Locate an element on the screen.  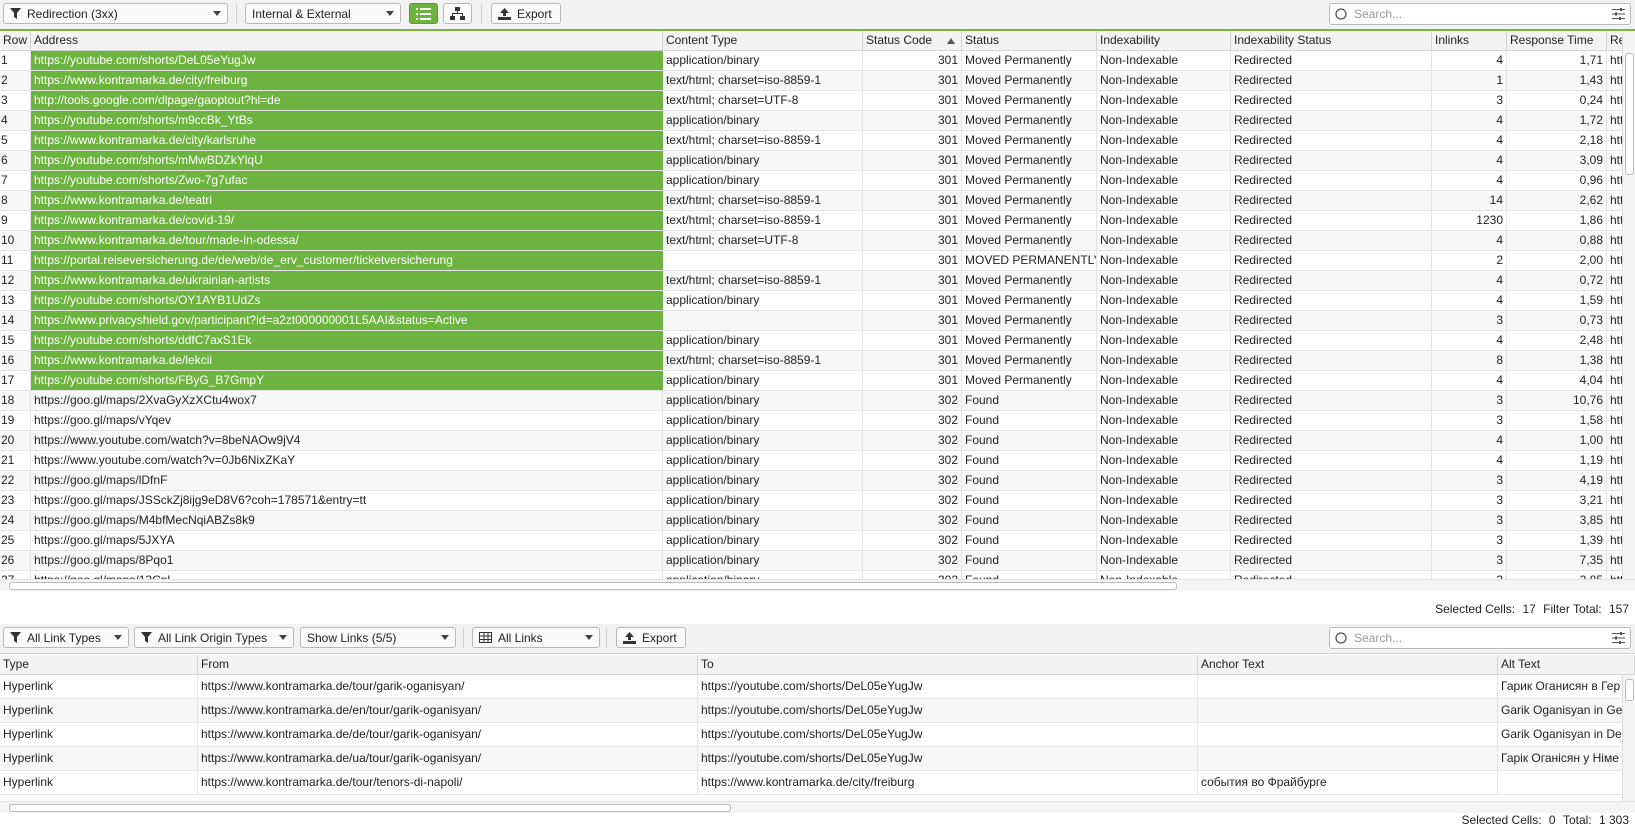
link-origin-types-dropdown: All Link Origin Types is located at coordinates (214, 637).